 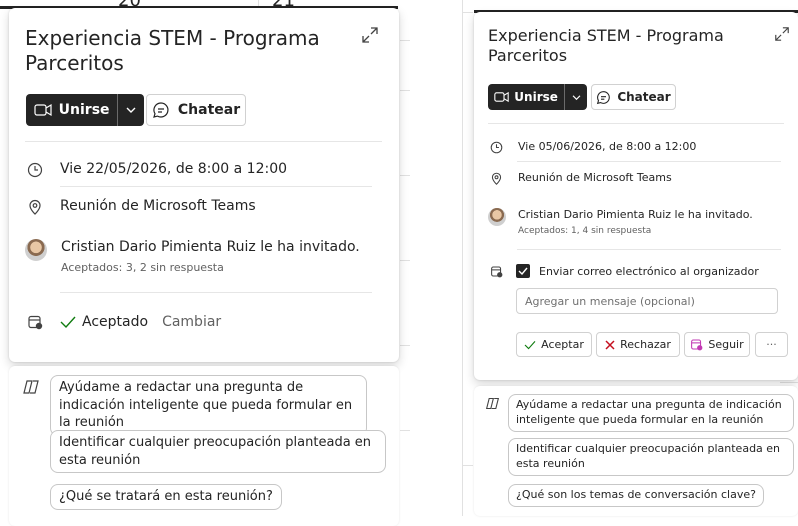 I want to click on calendar-follow-icon, so click(x=697, y=345).